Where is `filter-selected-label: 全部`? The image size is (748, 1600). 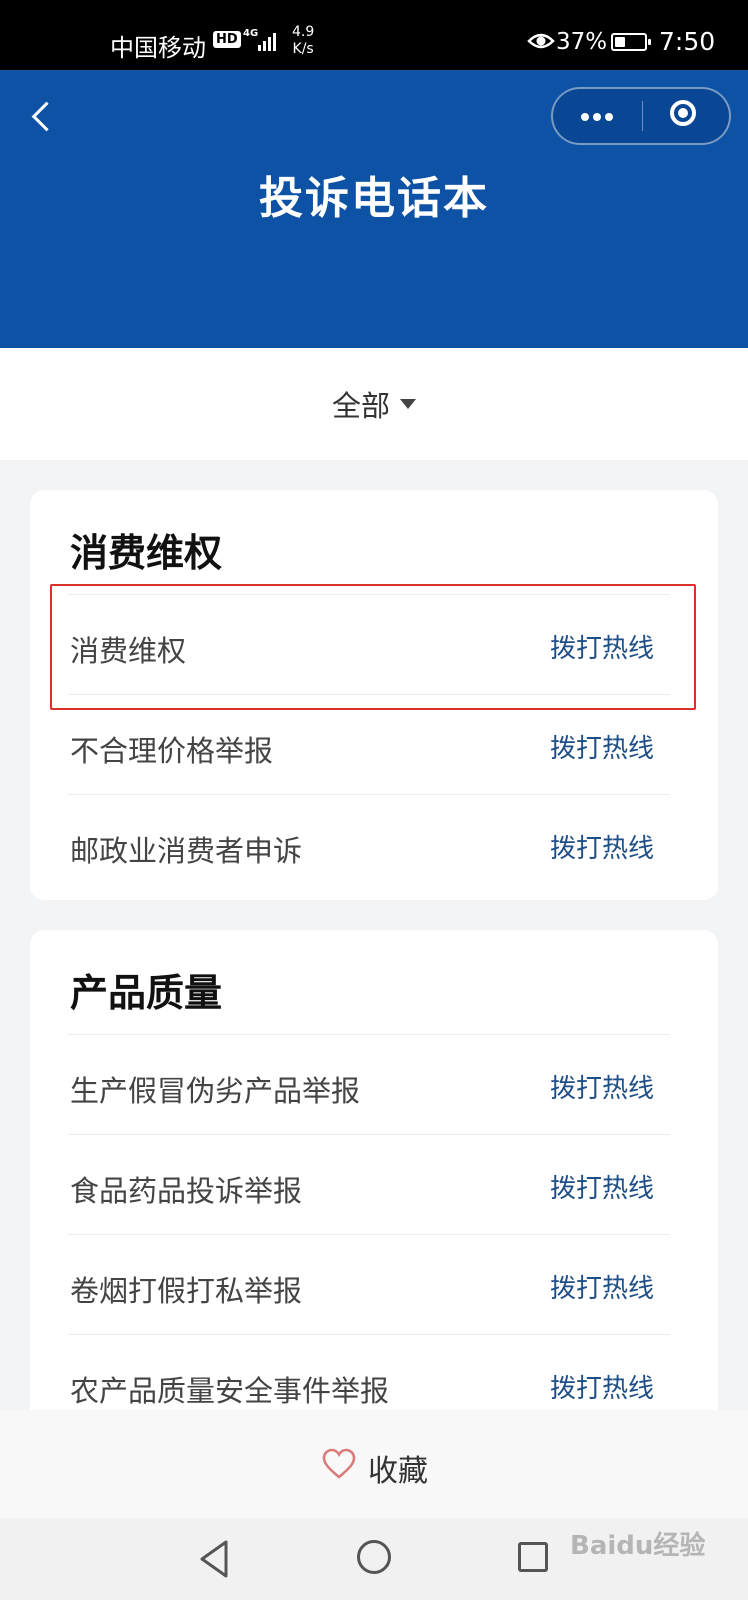 filter-selected-label: 全部 is located at coordinates (360, 406).